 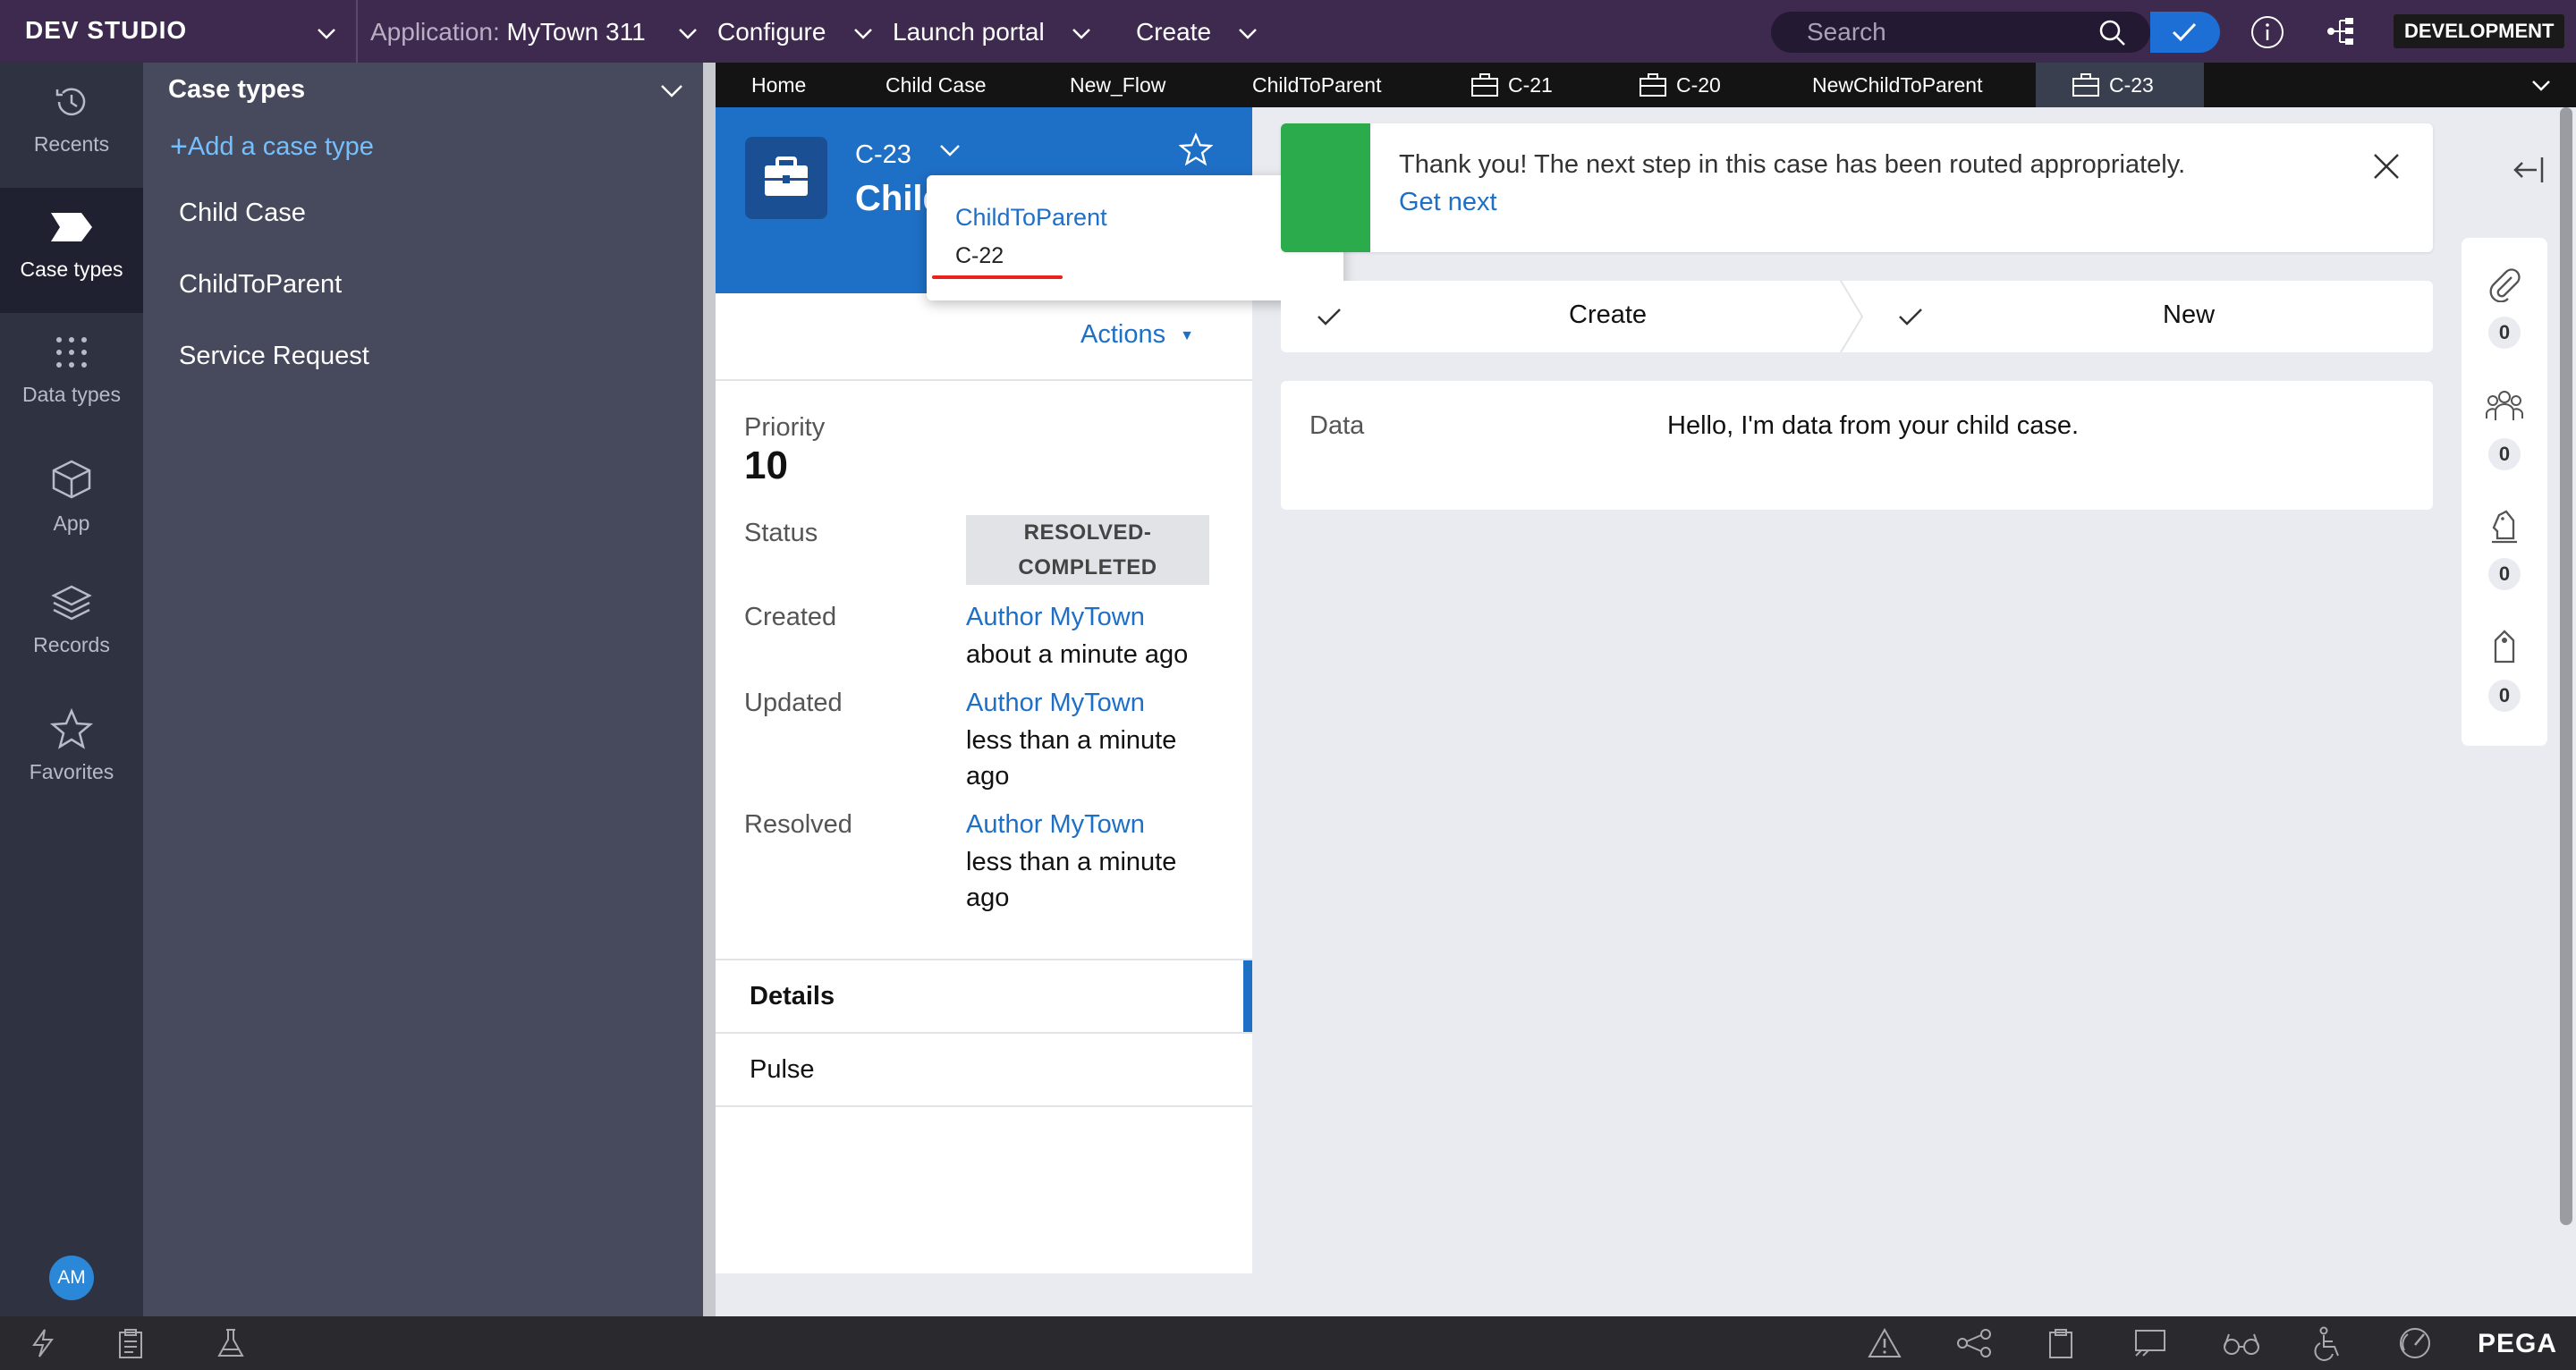 I want to click on actions-menu-button: Actions ▼, so click(x=1137, y=335).